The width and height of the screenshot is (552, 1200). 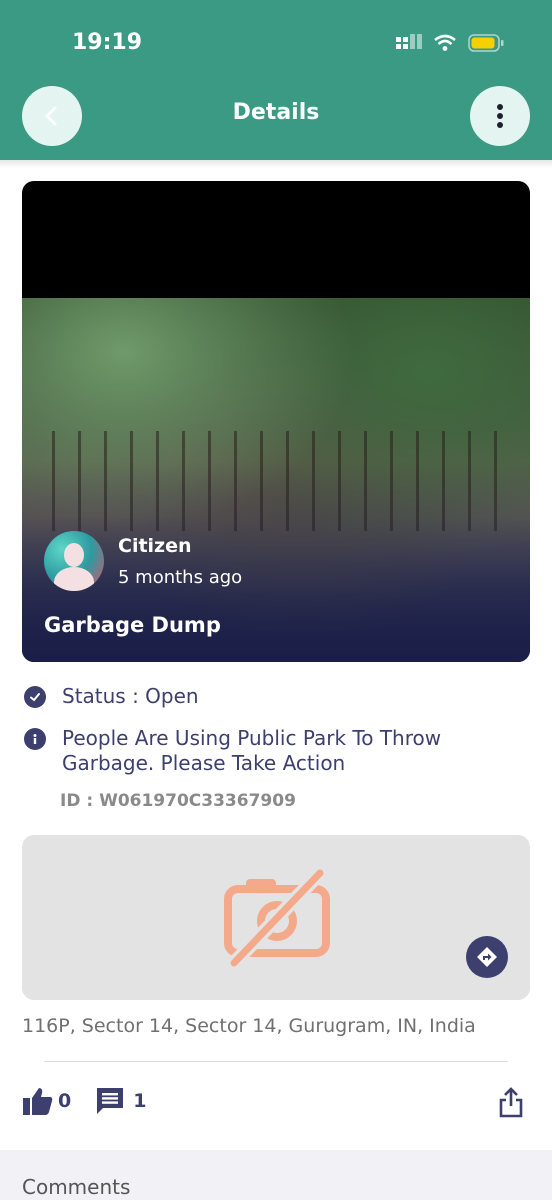 I want to click on comments-heading: Comments, so click(x=76, y=1187).